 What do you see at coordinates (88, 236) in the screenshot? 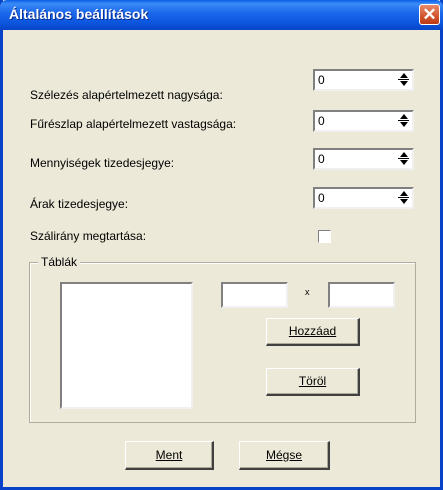
I see `grain-label: Szálirány megtartása:` at bounding box center [88, 236].